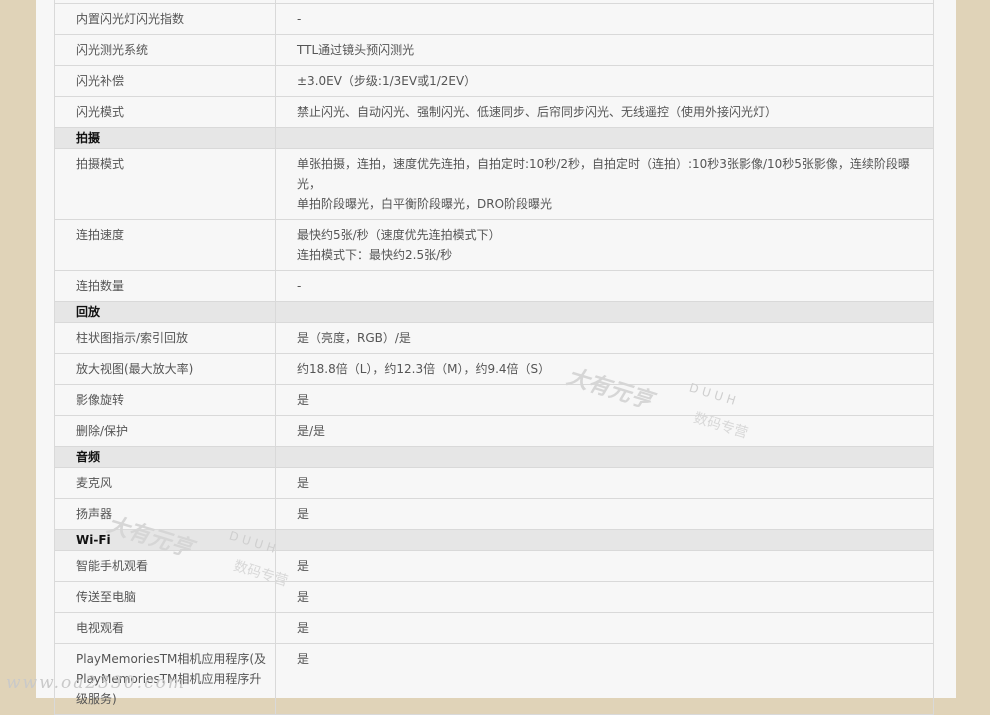 The height and width of the screenshot is (715, 990). I want to click on spec-row: 影像旋转是, so click(494, 400).